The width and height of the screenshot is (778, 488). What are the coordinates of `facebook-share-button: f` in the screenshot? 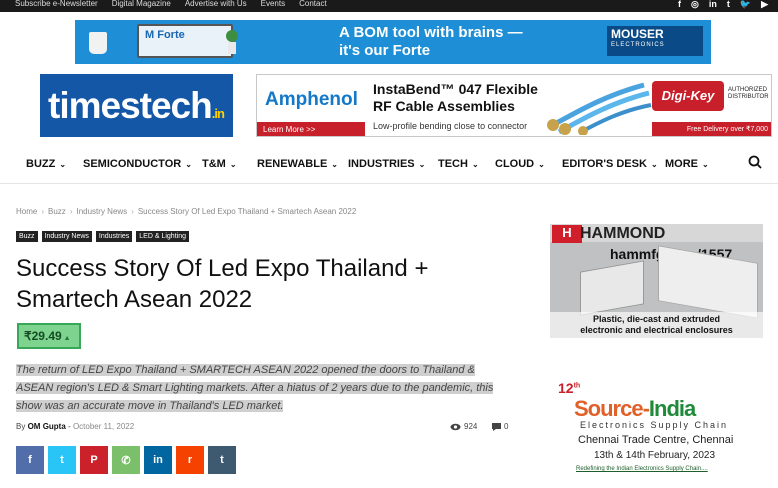 It's located at (30, 460).